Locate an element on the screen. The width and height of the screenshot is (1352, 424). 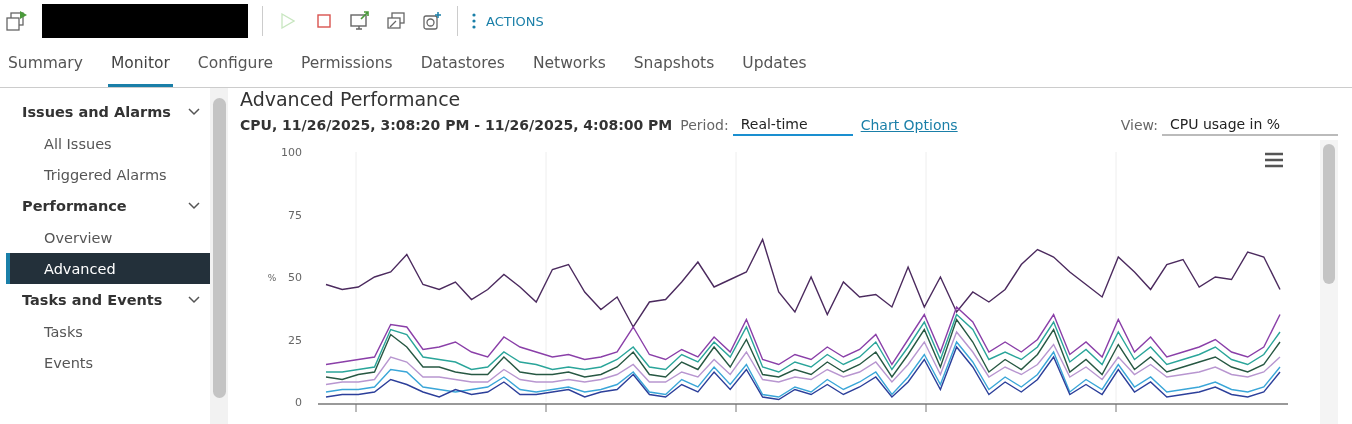
sidebar-section-header: Performance is located at coordinates (105, 206).